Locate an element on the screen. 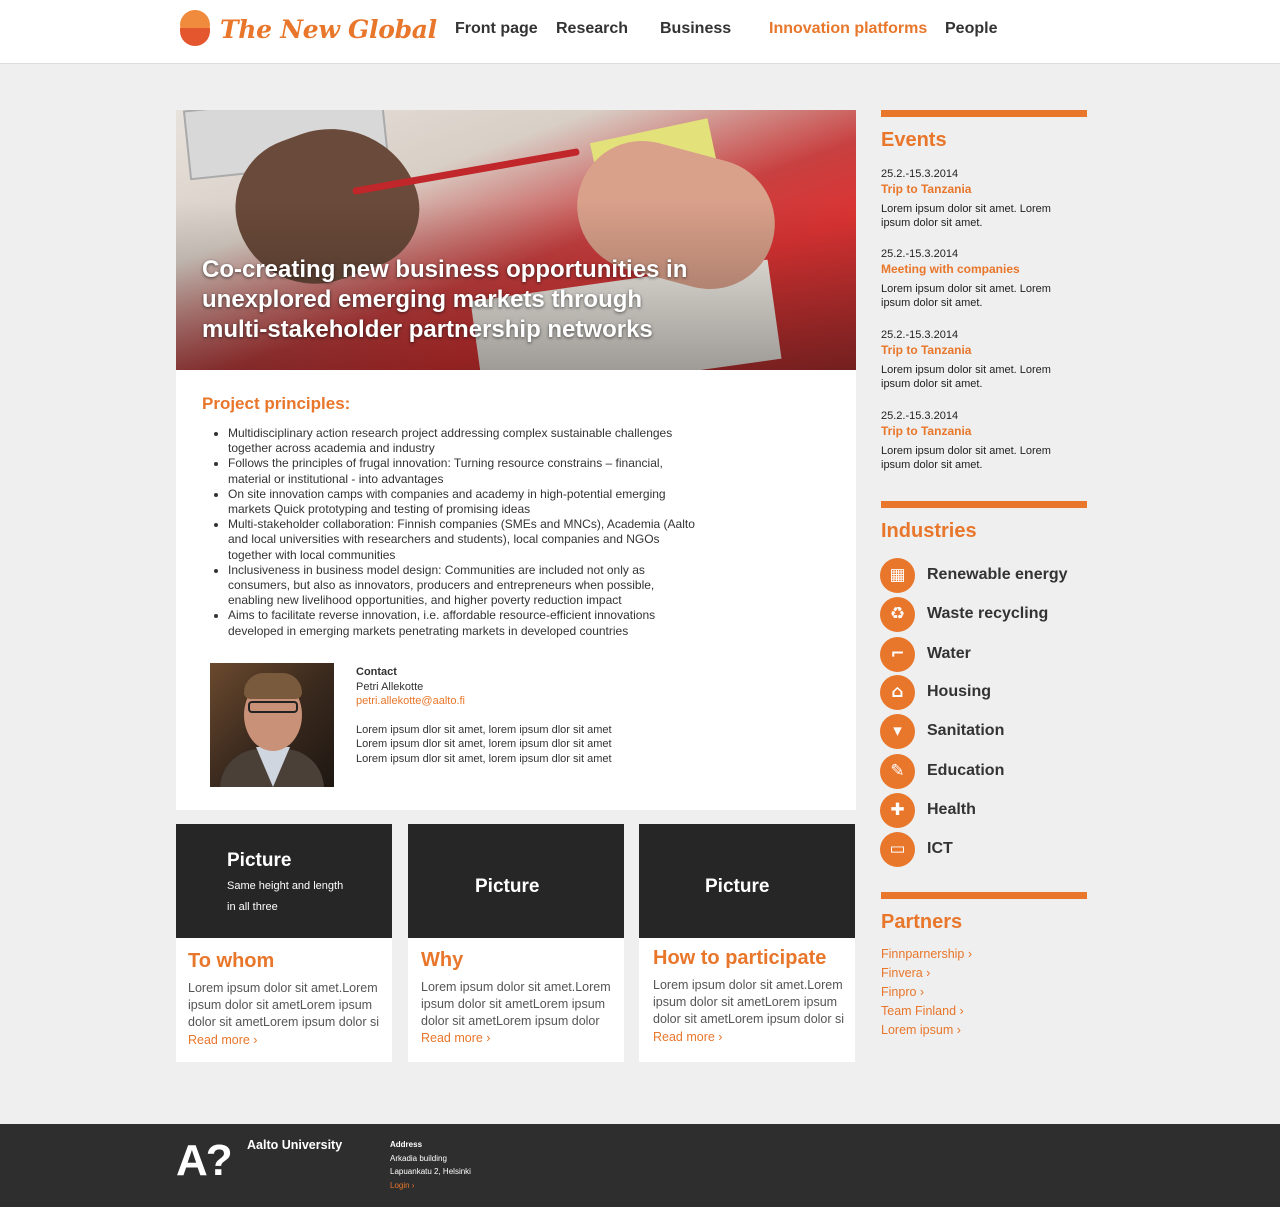  industries-heading: Industries is located at coordinates (929, 531).